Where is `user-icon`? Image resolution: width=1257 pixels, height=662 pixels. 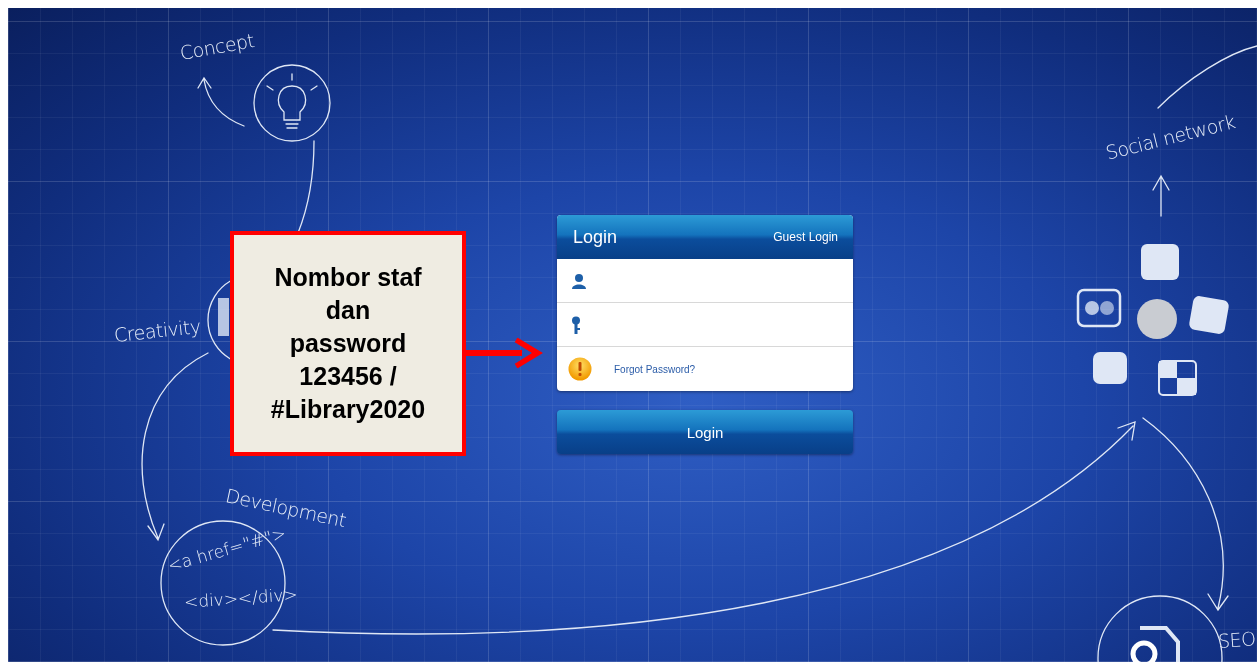
user-icon is located at coordinates (579, 280).